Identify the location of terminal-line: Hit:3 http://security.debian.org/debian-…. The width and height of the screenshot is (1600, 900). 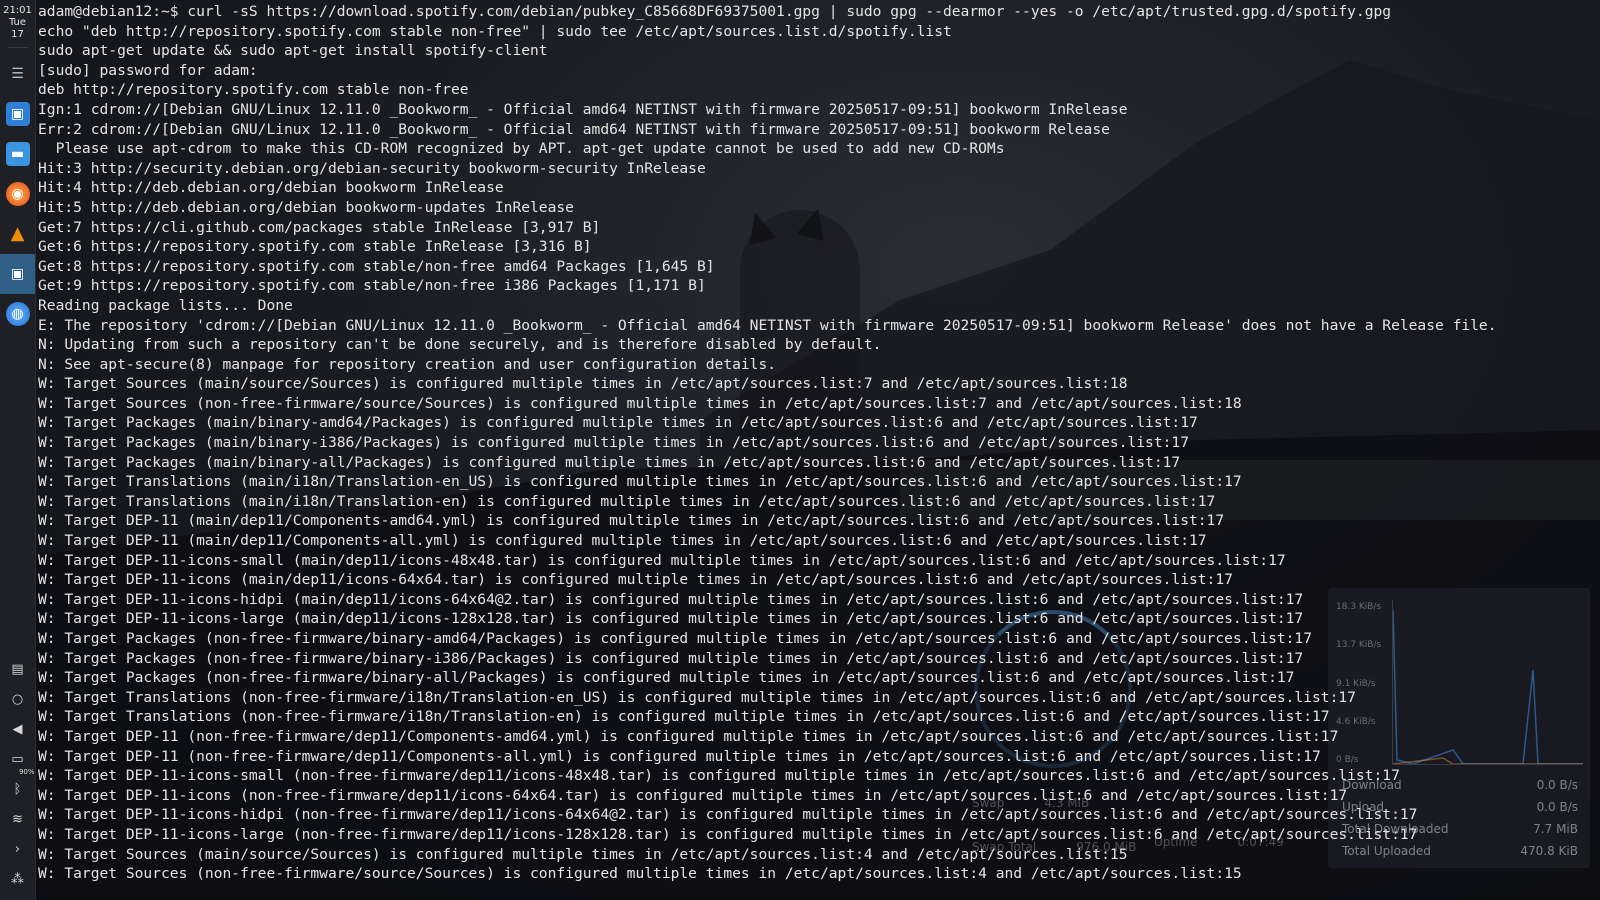
(372, 168).